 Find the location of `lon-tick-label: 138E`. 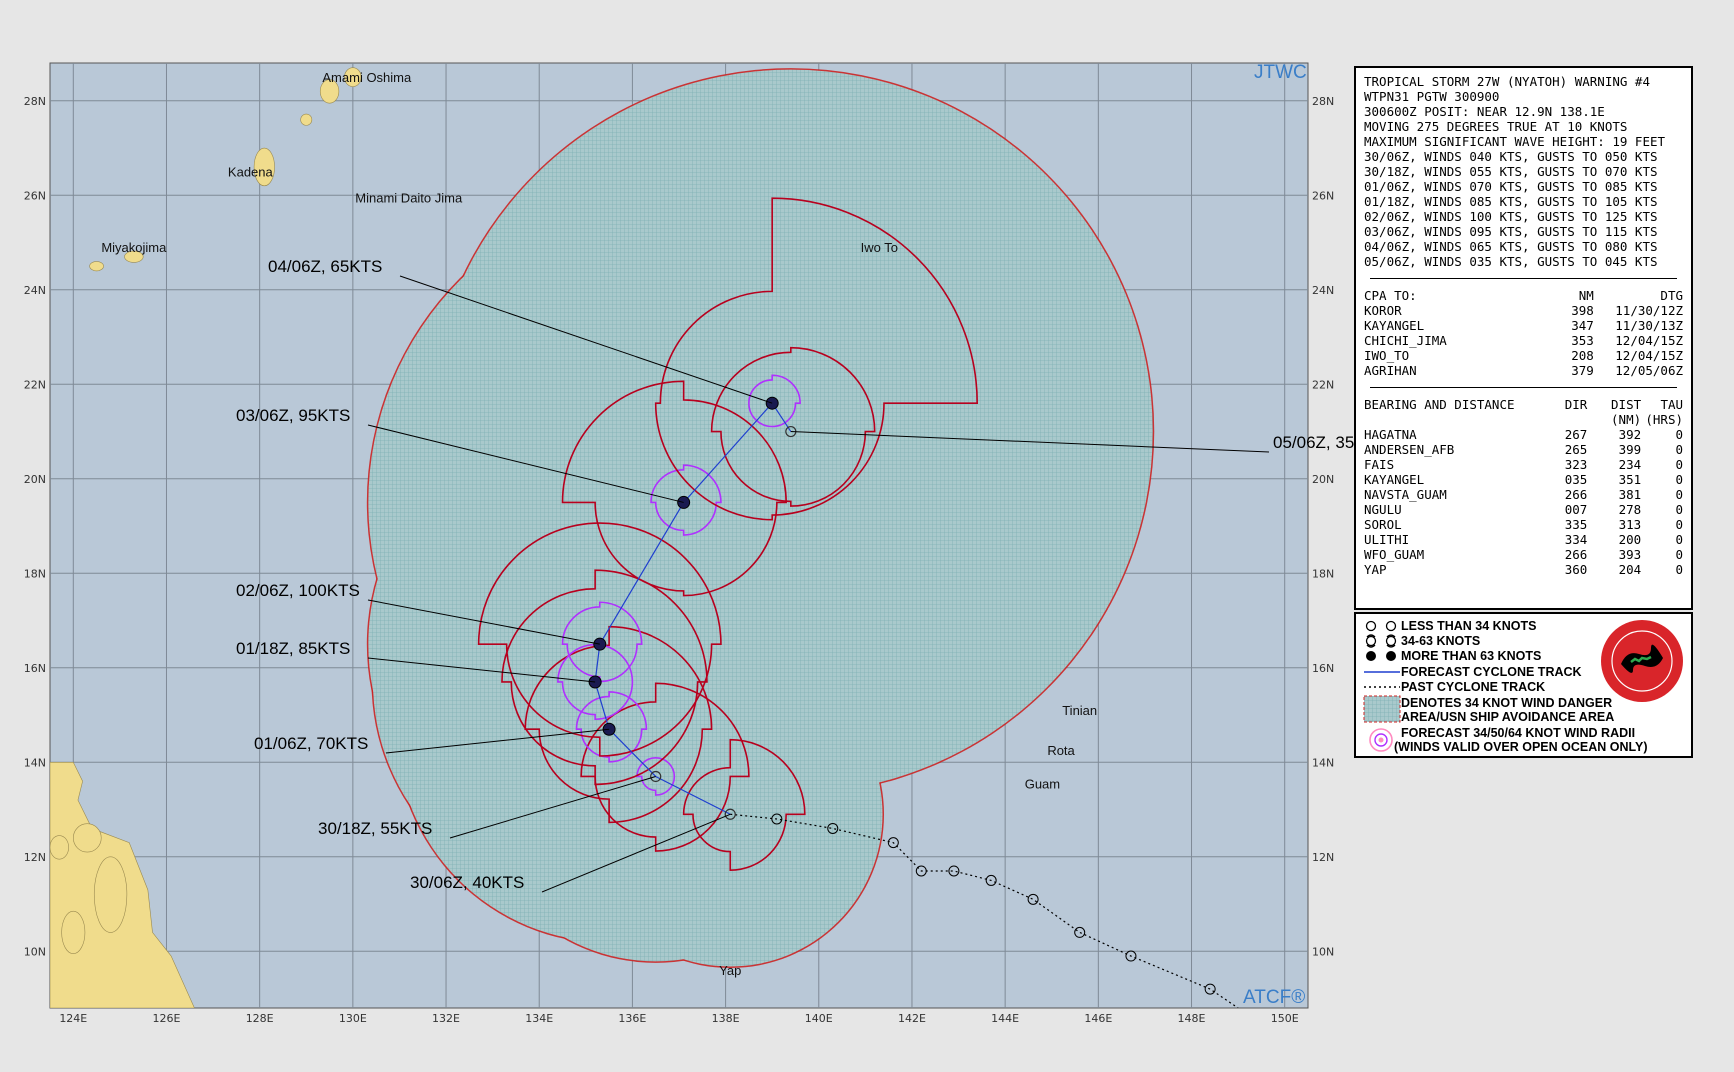

lon-tick-label: 138E is located at coordinates (726, 1018).